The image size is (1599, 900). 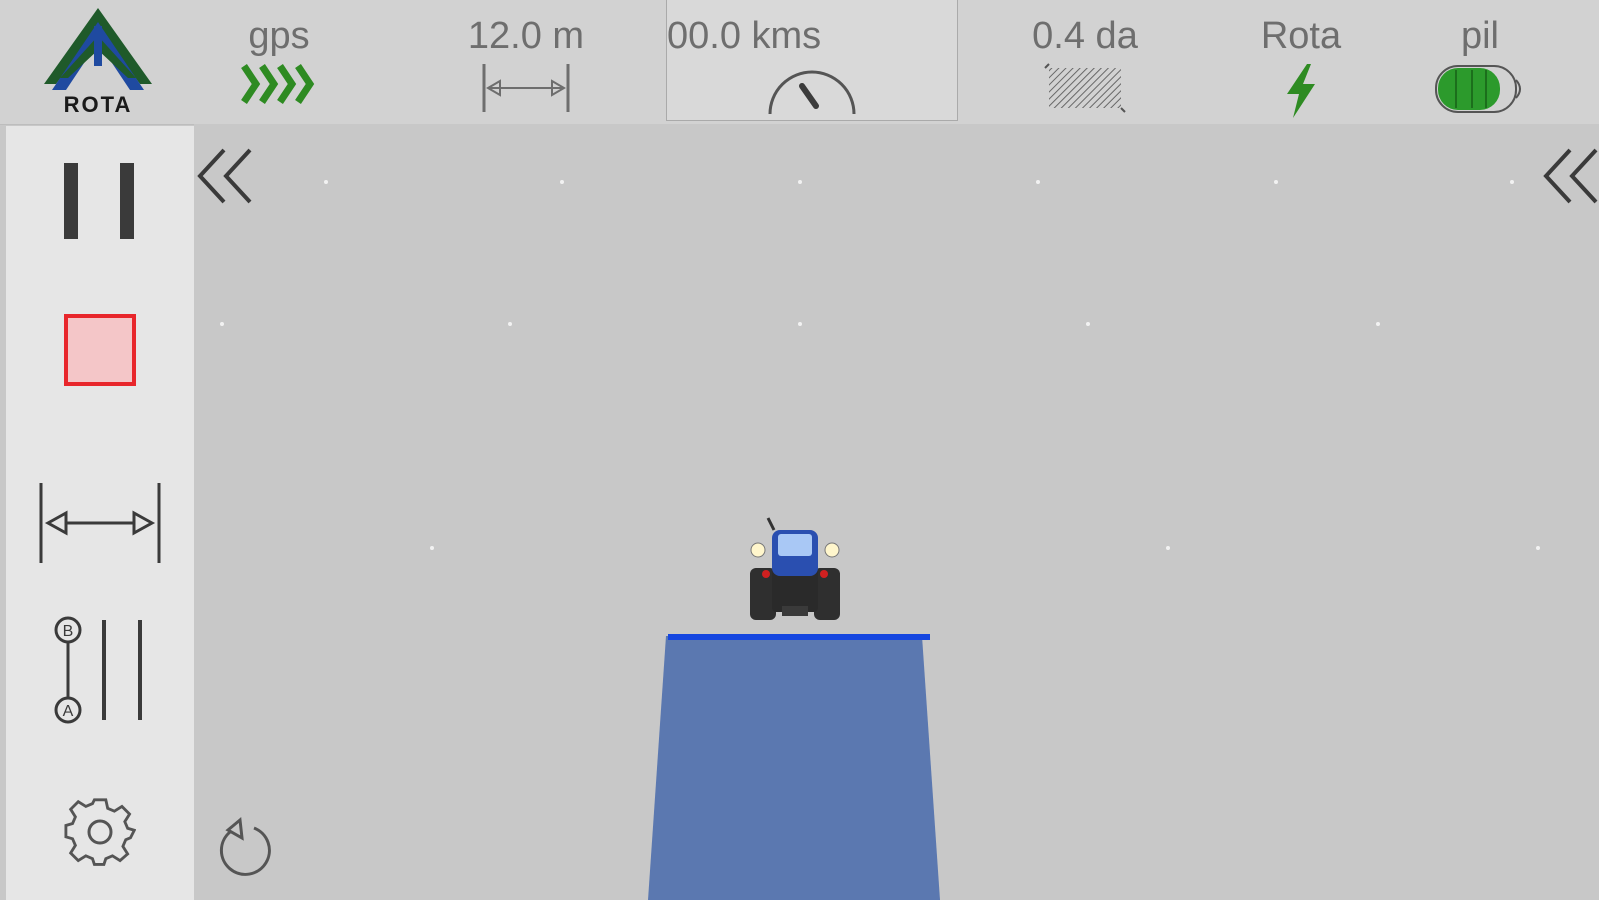 I want to click on area-hatched-icon, so click(x=1085, y=90).